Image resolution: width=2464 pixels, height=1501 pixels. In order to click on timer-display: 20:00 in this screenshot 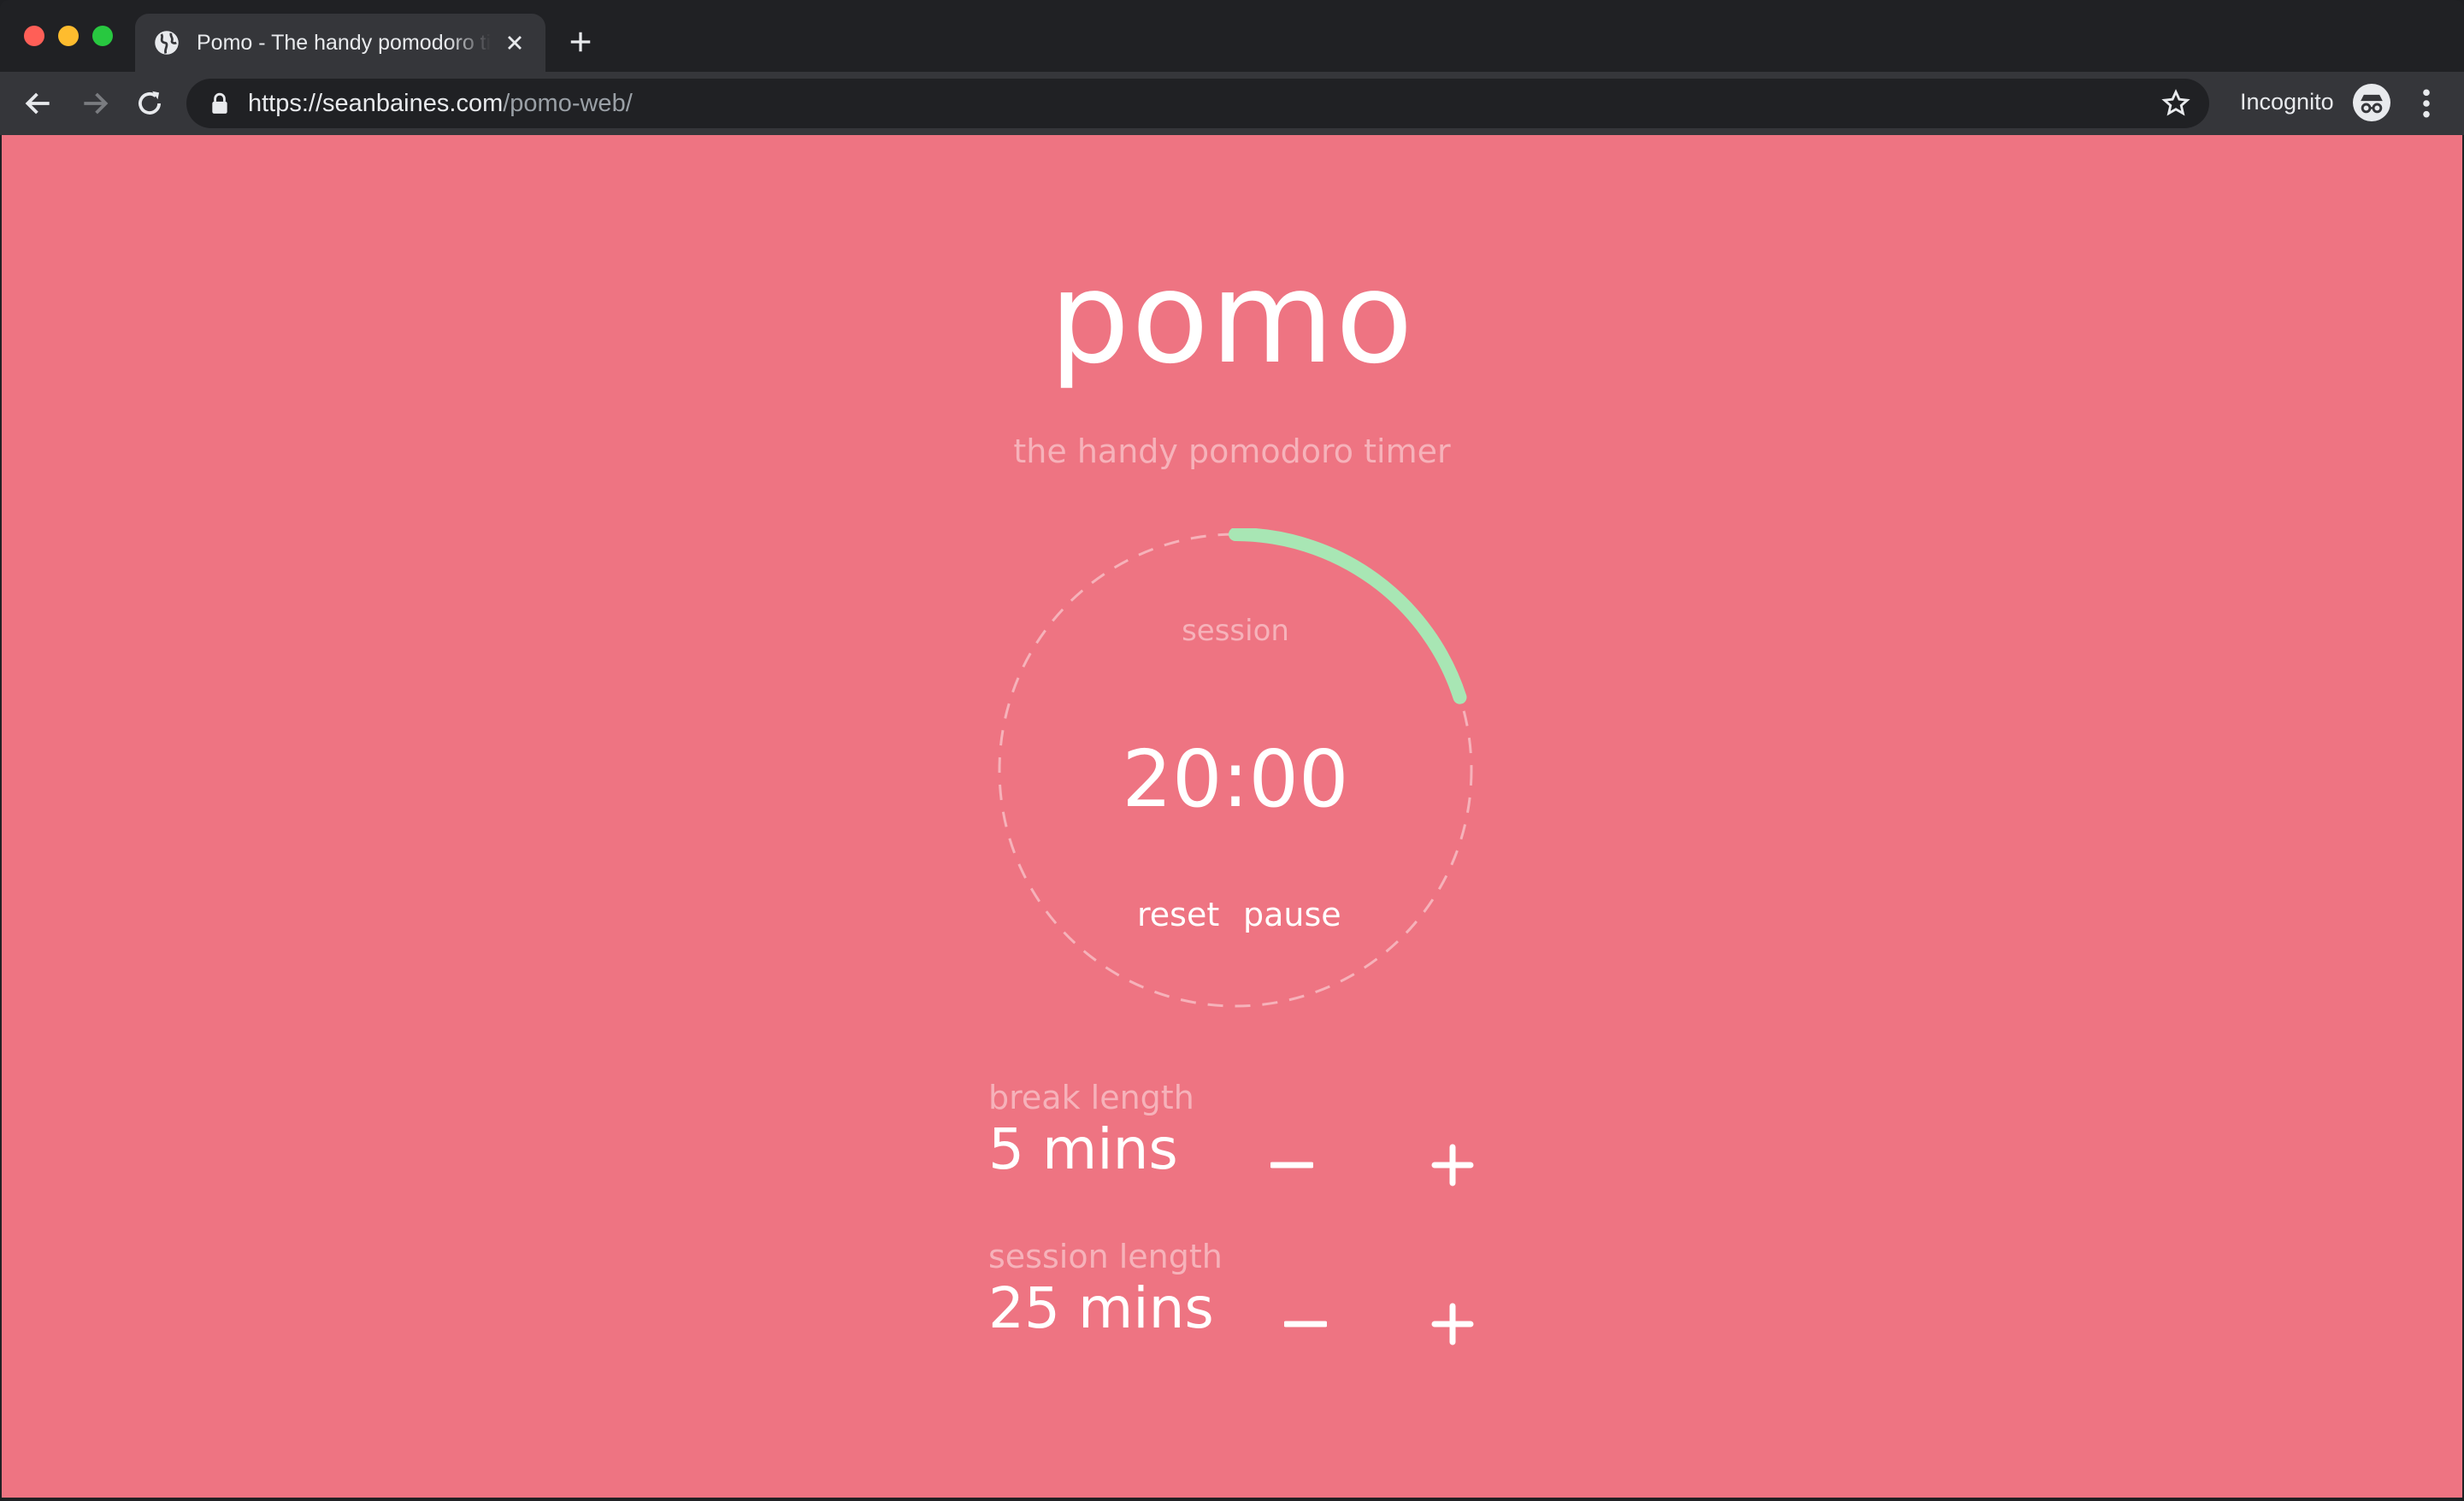, I will do `click(1235, 779)`.